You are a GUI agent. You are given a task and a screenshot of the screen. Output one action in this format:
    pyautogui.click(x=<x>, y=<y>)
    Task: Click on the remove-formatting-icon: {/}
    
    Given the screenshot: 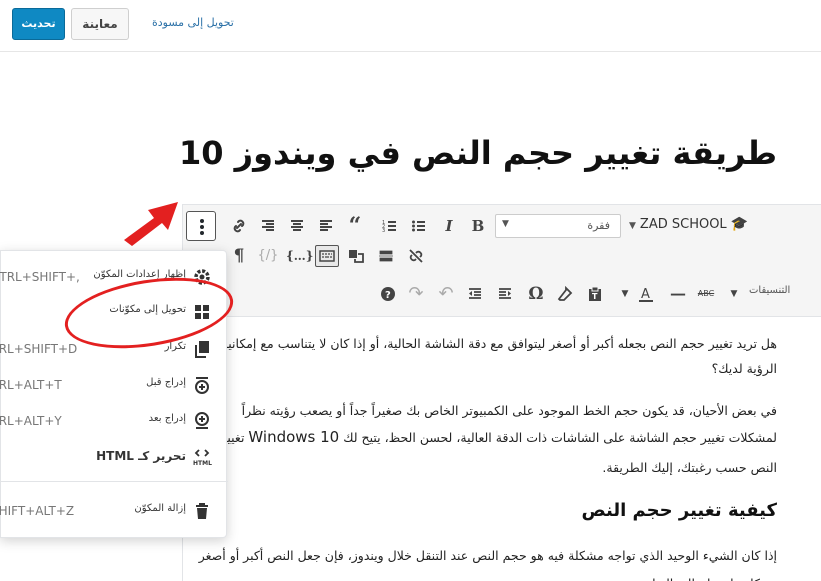 What is the action you would take?
    pyautogui.click(x=268, y=256)
    